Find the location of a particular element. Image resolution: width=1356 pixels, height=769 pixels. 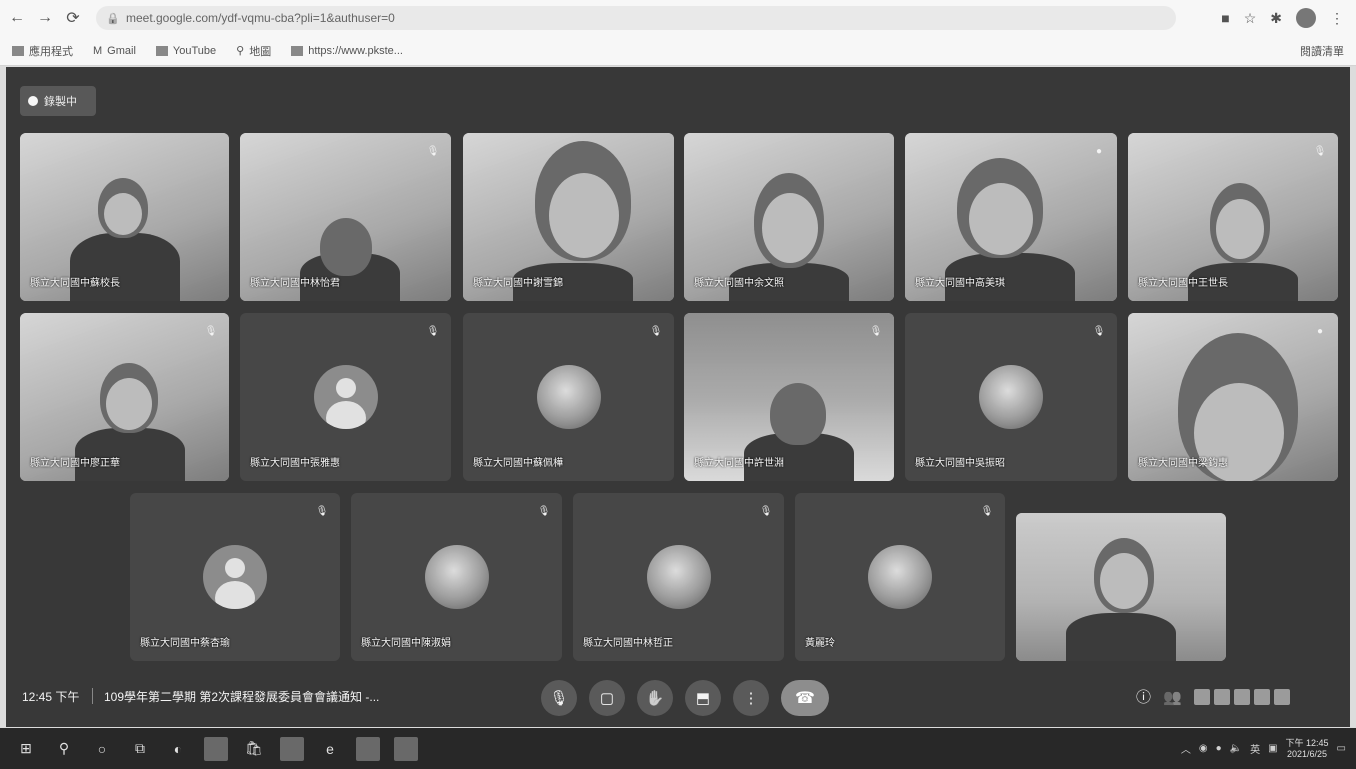

bookmark-youtube: YouTube is located at coordinates (185, 51).